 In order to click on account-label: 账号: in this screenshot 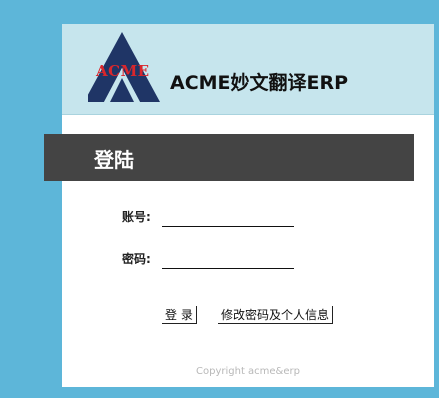, I will do `click(136, 217)`.